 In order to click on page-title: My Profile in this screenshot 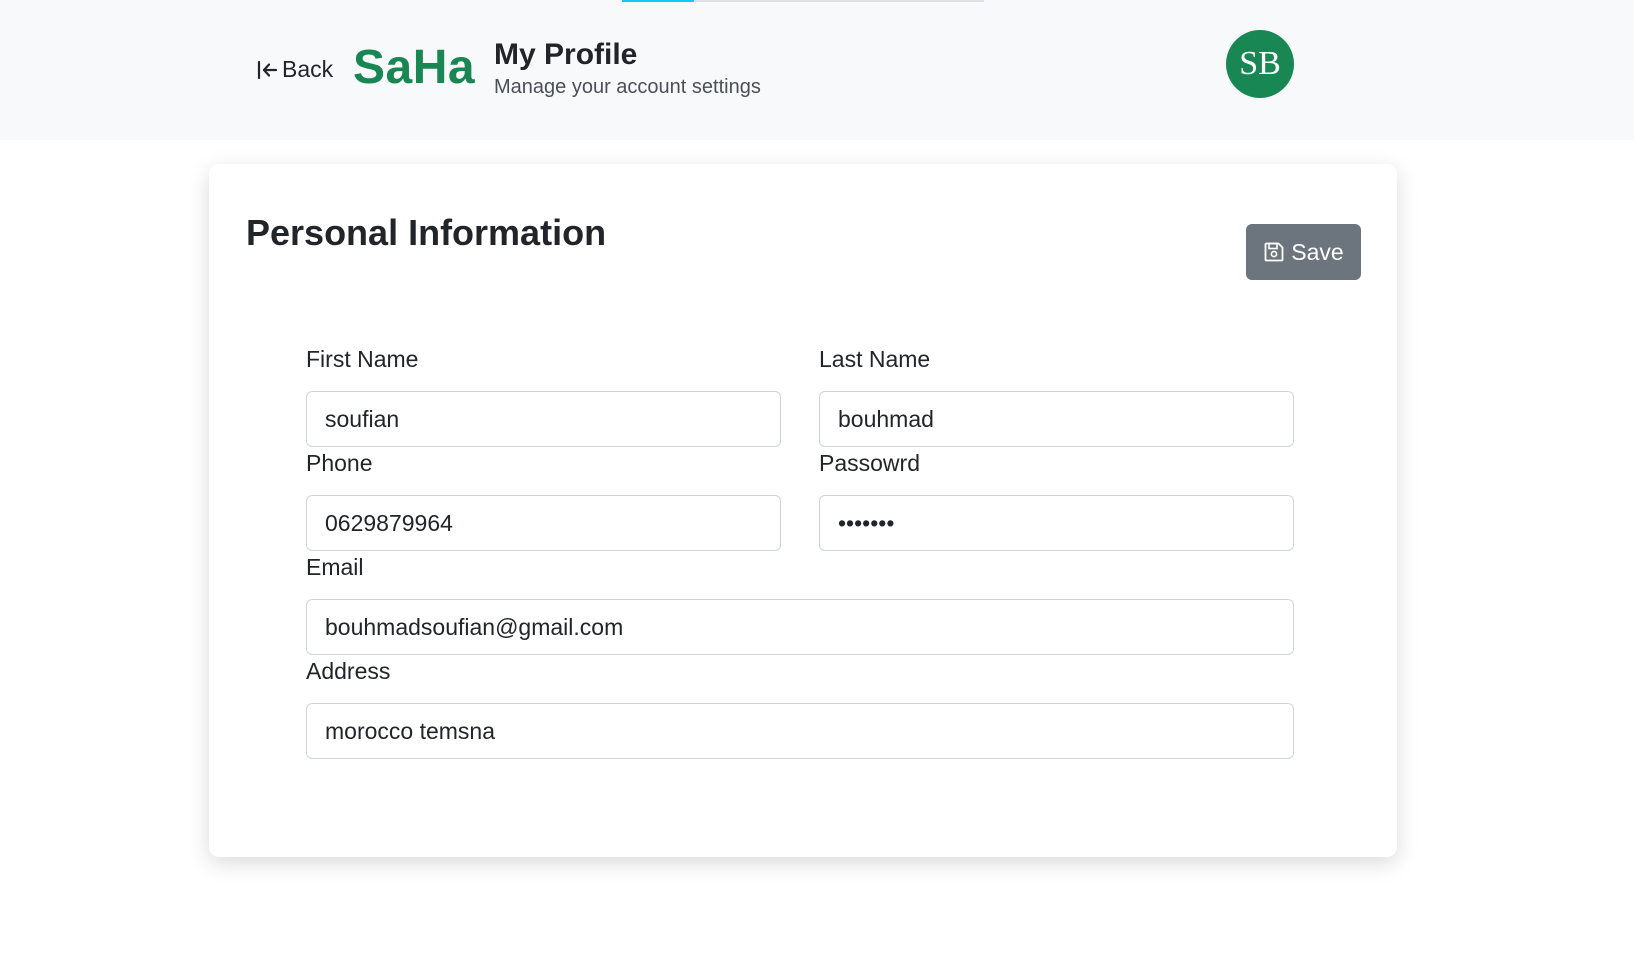, I will do `click(566, 54)`.